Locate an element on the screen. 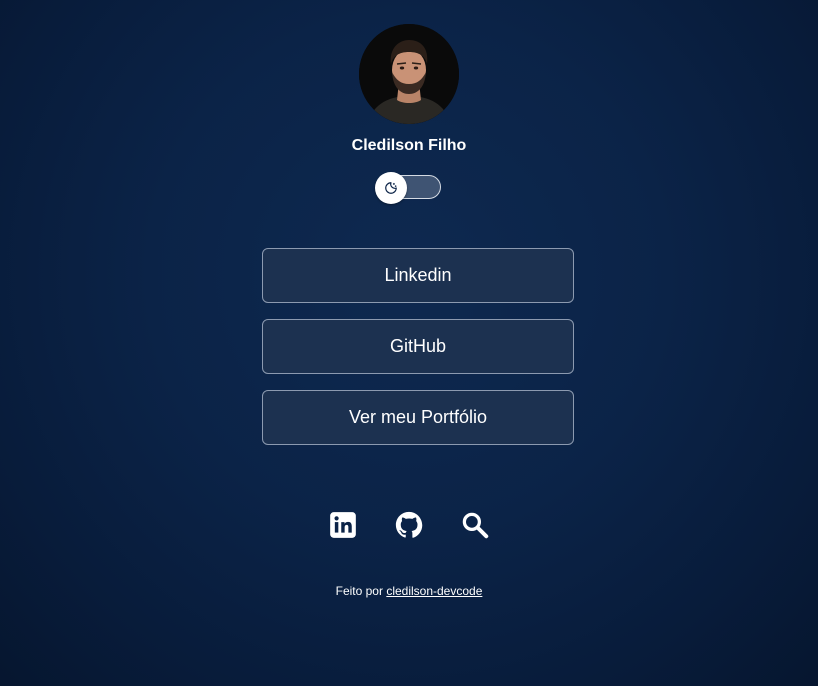  footer: Feito por cledilson-devcode is located at coordinates (409, 591).